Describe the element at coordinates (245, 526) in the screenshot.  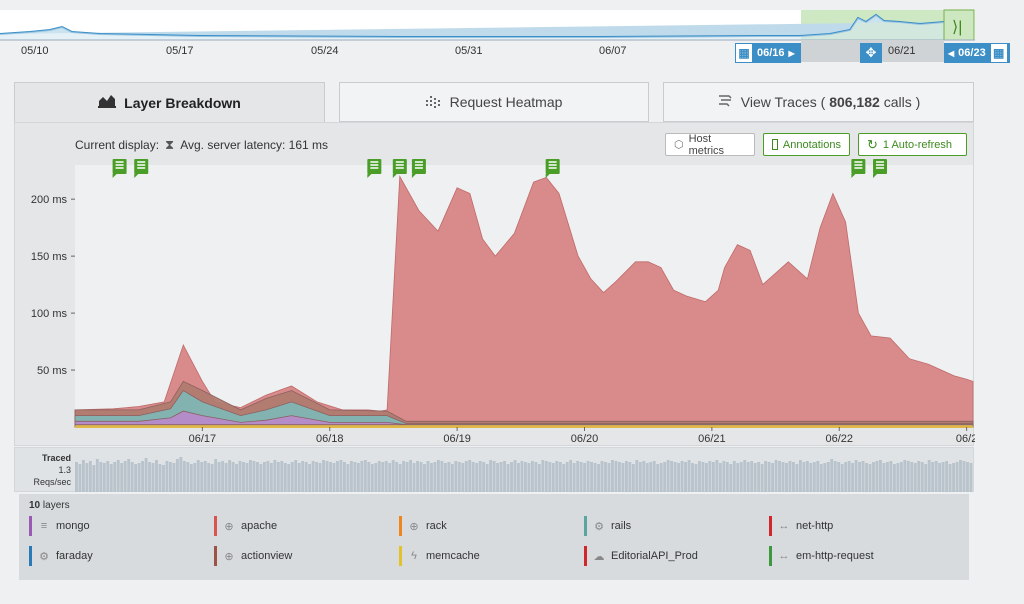
I see `legend-item-apache: ⊕ apache` at that location.